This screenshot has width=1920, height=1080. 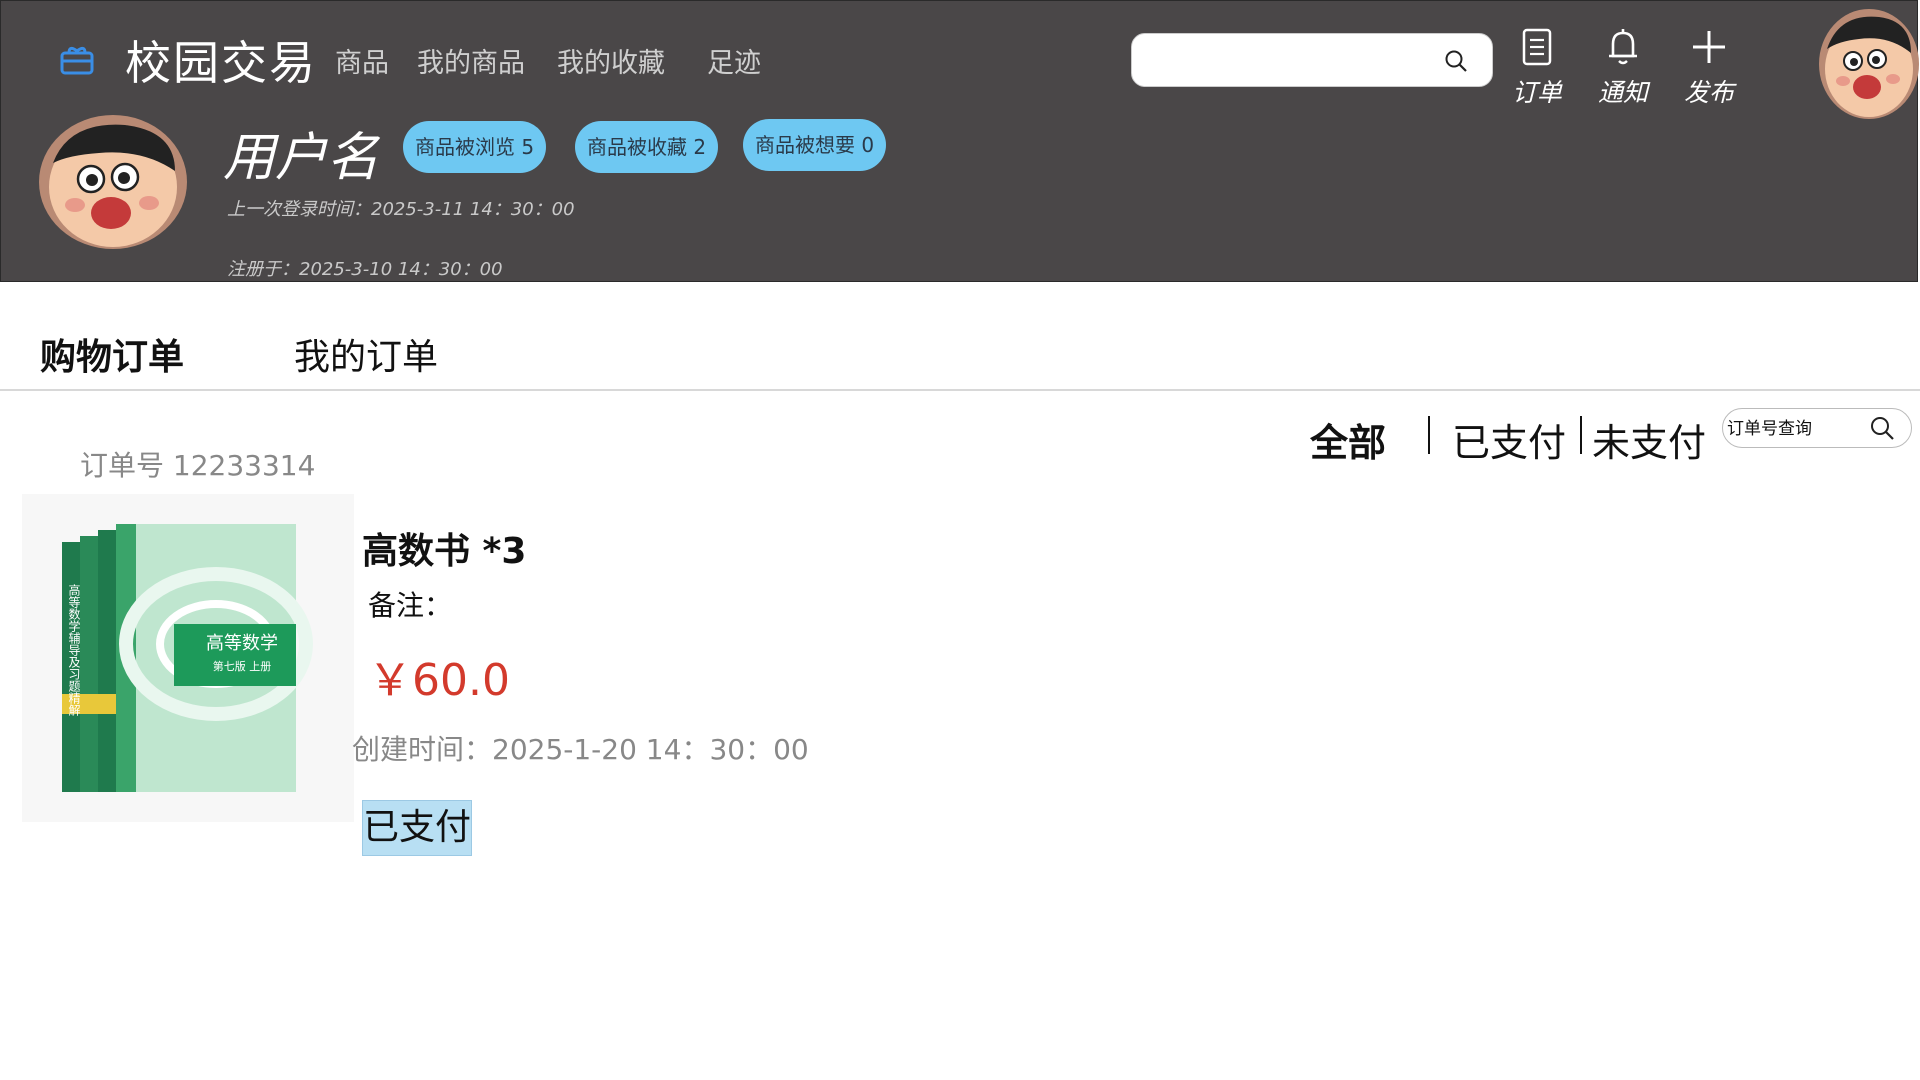 What do you see at coordinates (1649, 439) in the screenshot?
I see `filter-unpaid: 未支付` at bounding box center [1649, 439].